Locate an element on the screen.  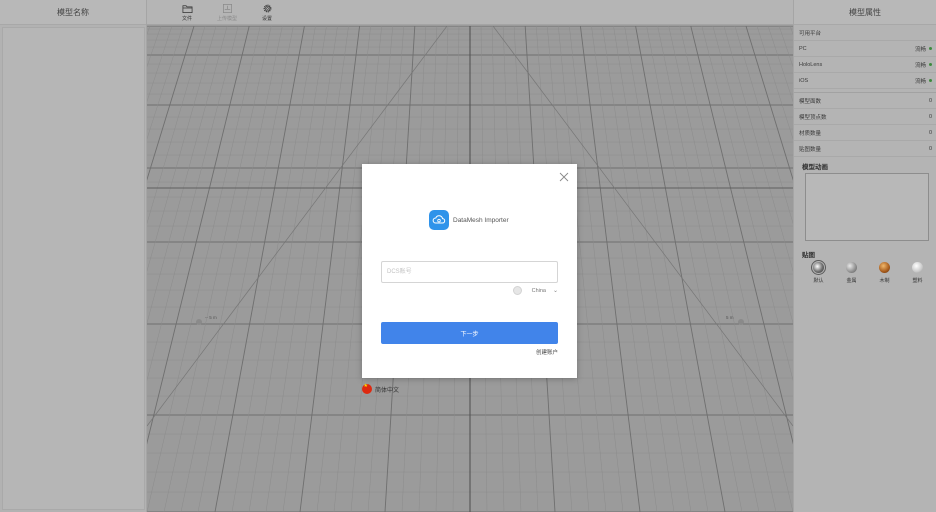
brand: DataMesh Importer is located at coordinates (469, 220).